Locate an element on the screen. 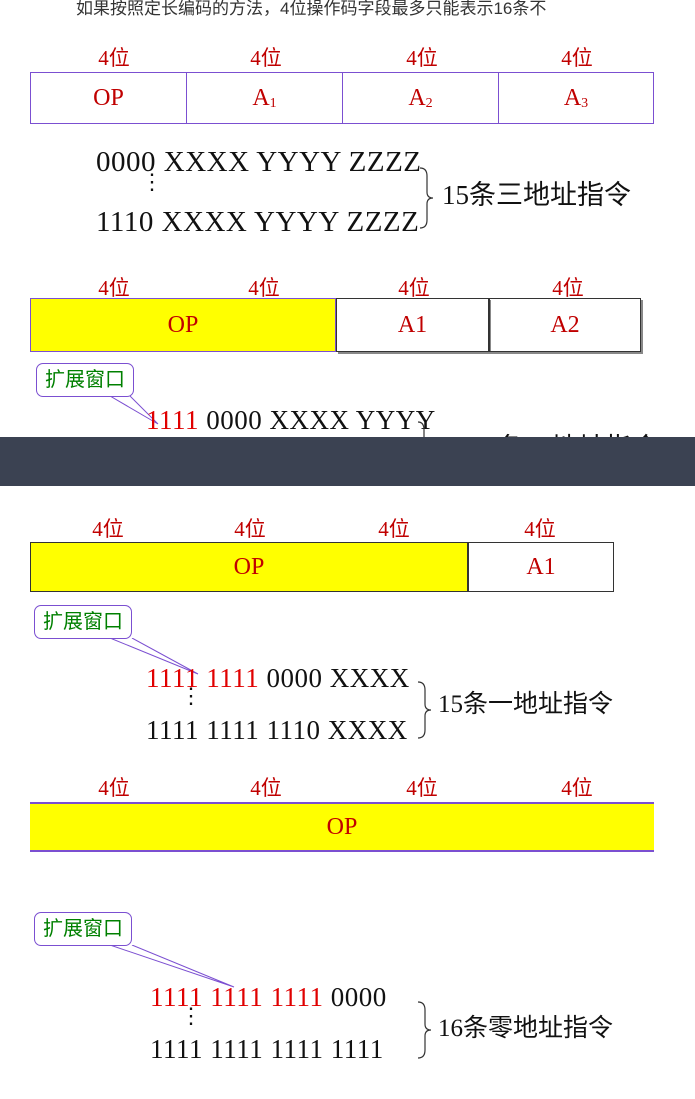 This screenshot has height=1099, width=695. instruction-format-2addr: OP A1 A2 is located at coordinates (337, 325).